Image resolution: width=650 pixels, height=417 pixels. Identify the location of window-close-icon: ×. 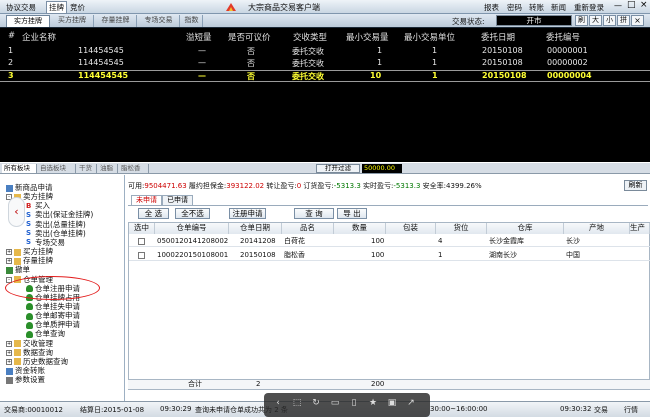
(637, 20).